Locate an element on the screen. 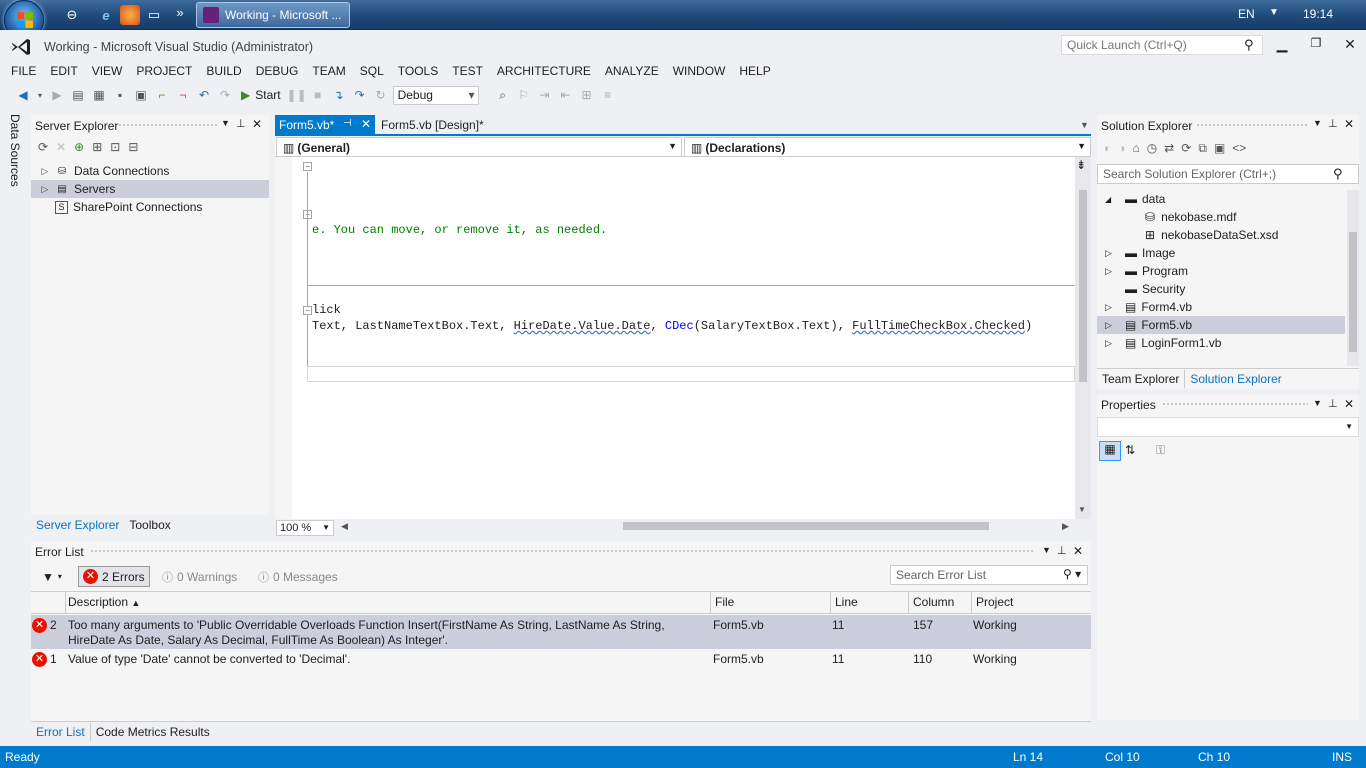  menu-test: TEST is located at coordinates (467, 72).